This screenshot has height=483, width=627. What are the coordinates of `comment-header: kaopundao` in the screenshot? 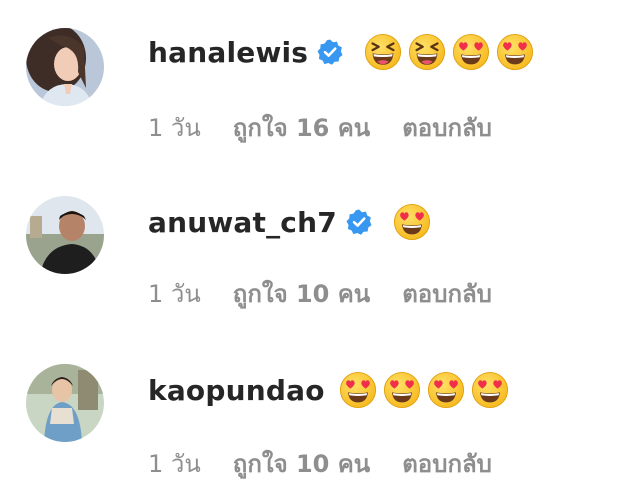 It's located at (328, 390).